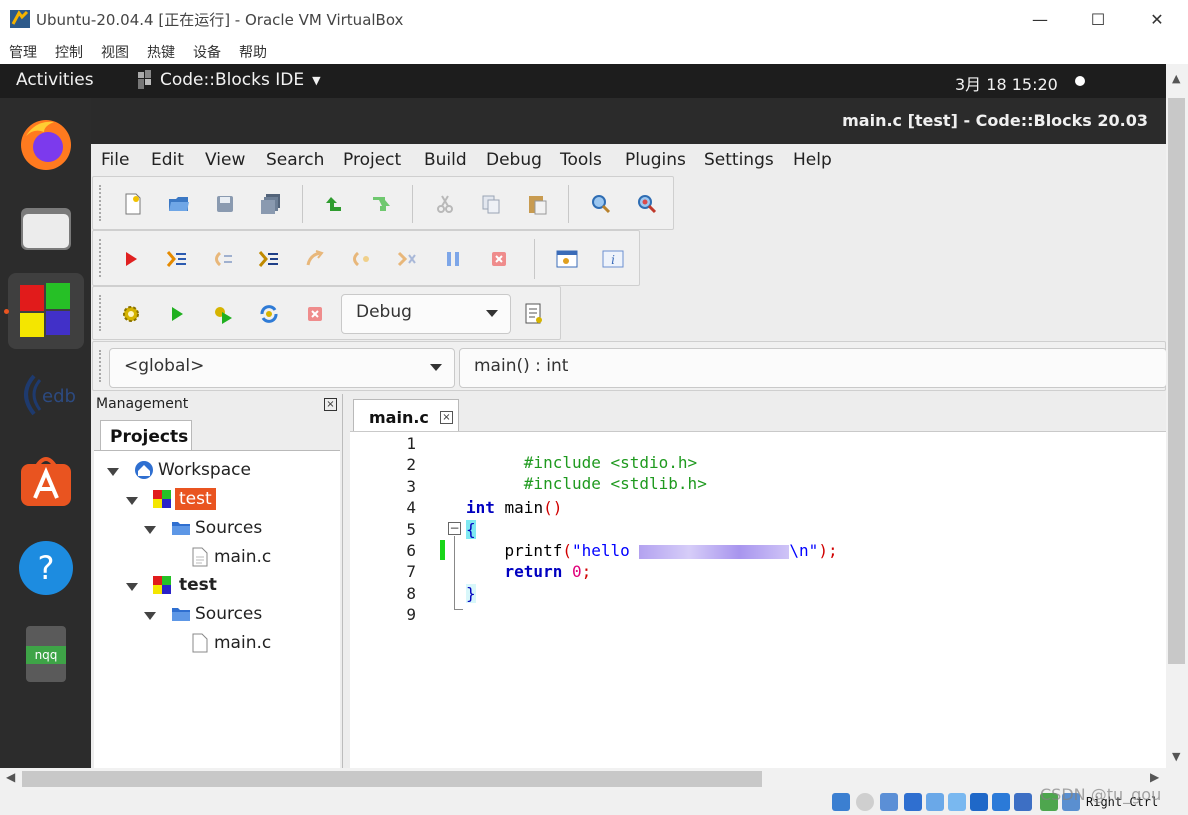 This screenshot has width=1188, height=815. What do you see at coordinates (381, 204) in the screenshot?
I see `redo-button` at bounding box center [381, 204].